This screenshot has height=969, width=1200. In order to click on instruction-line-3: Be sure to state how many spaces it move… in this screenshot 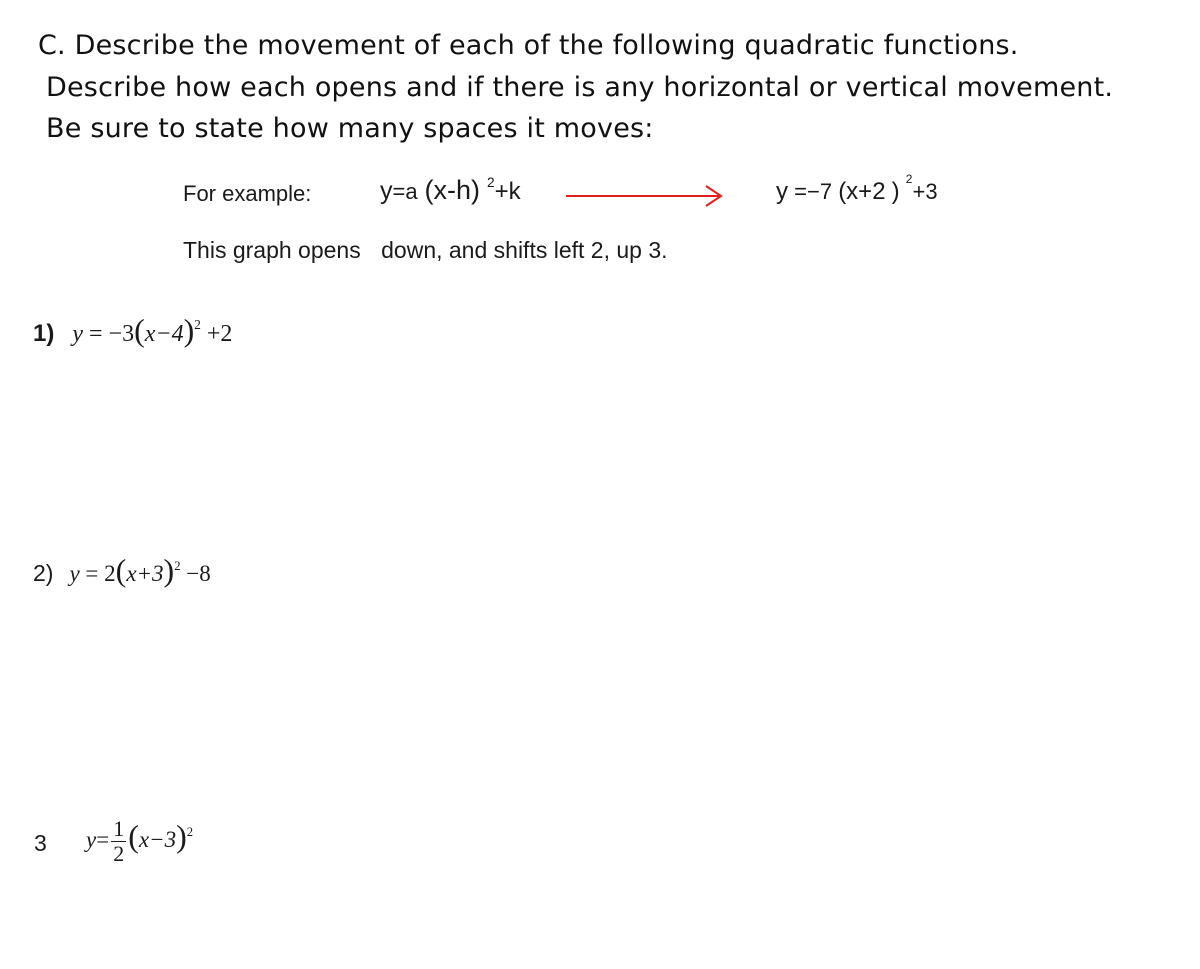, I will do `click(350, 128)`.